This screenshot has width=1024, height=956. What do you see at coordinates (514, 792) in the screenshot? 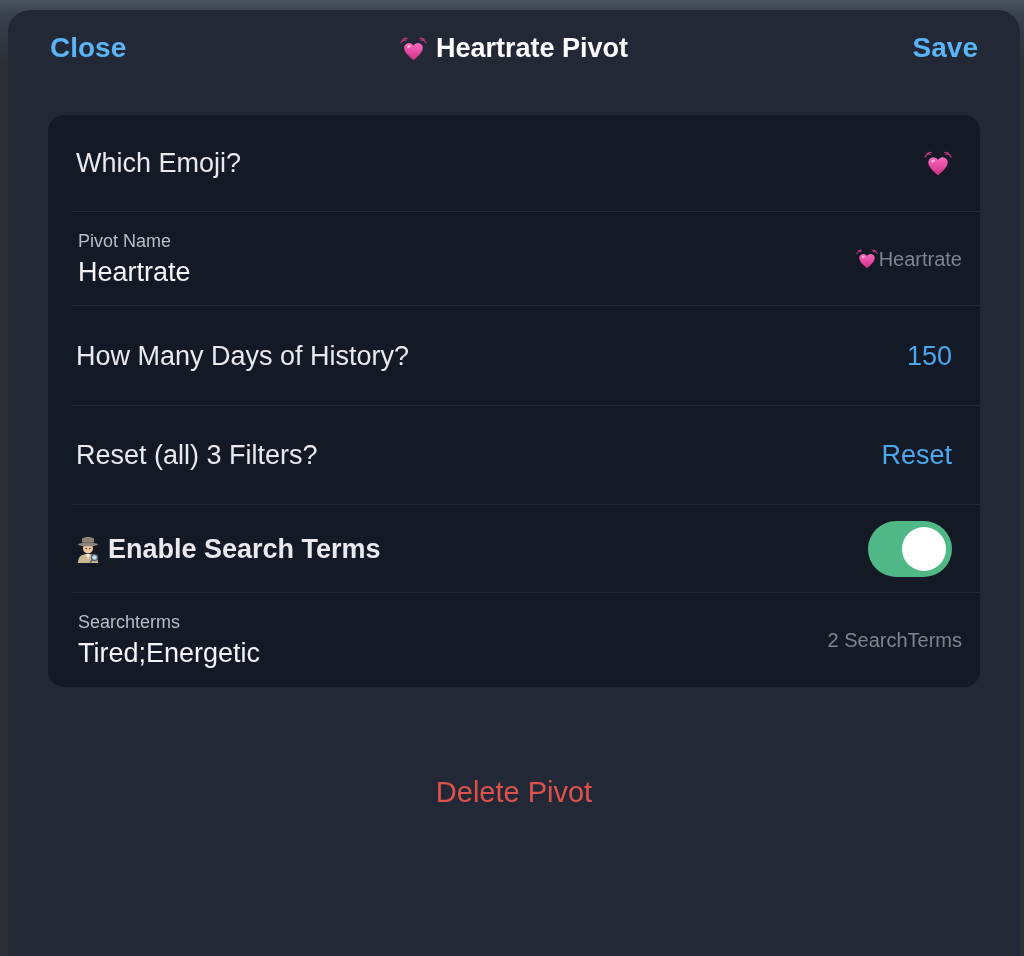
I see `delete-button: Delete Pivot` at bounding box center [514, 792].